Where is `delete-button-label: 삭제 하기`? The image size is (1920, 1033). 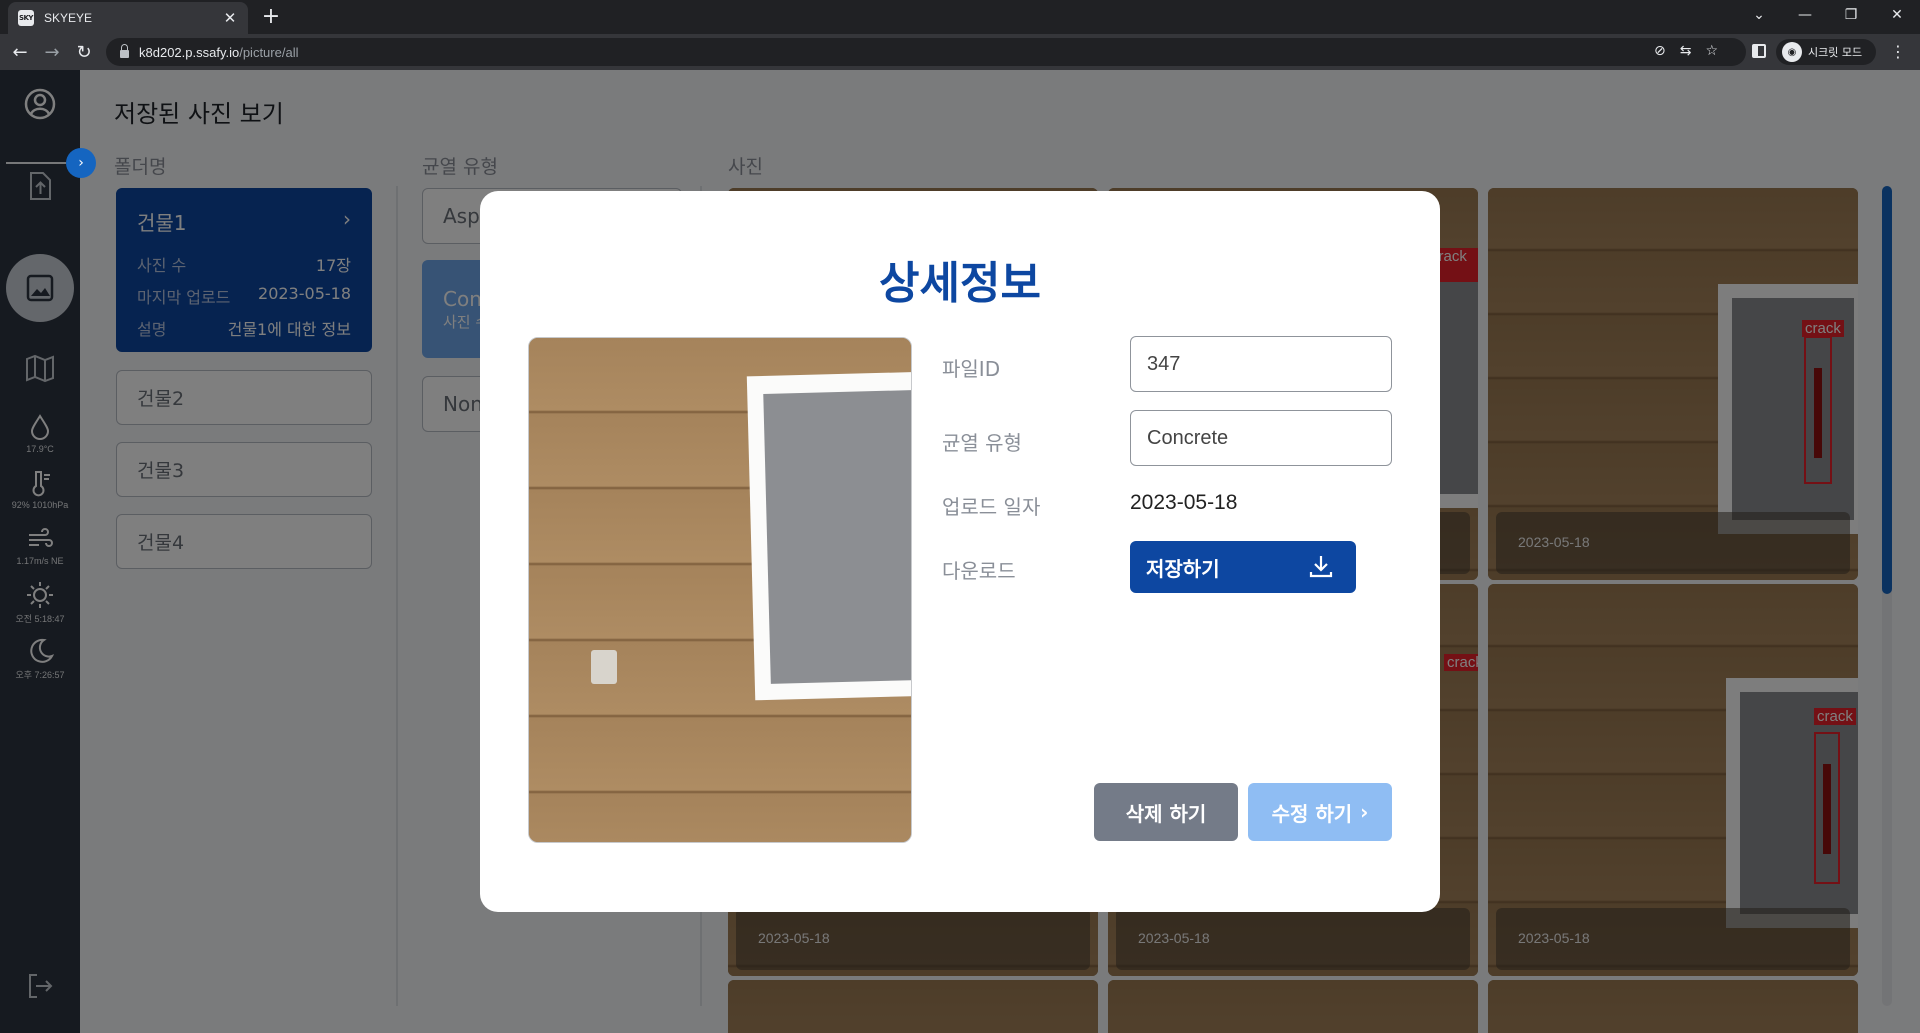 delete-button-label: 삭제 하기 is located at coordinates (1166, 813).